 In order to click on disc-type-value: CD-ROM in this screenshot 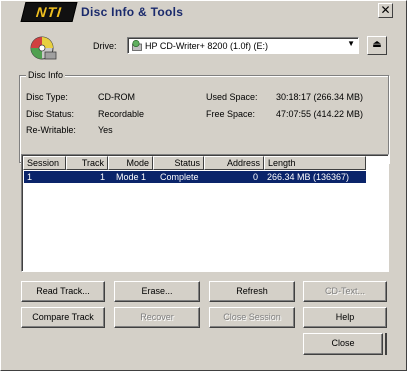, I will do `click(116, 97)`.